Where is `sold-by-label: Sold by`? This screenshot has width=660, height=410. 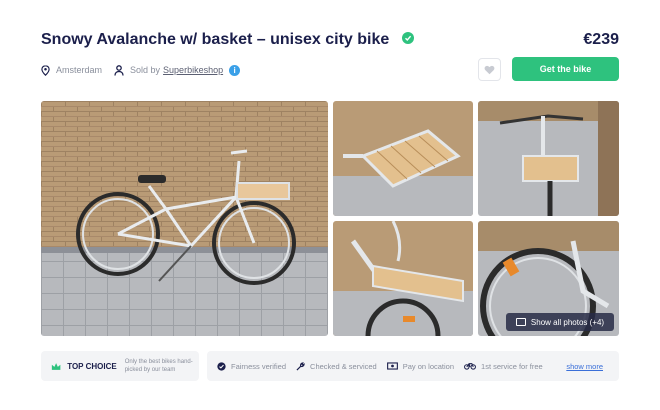
sold-by-label: Sold by is located at coordinates (145, 70).